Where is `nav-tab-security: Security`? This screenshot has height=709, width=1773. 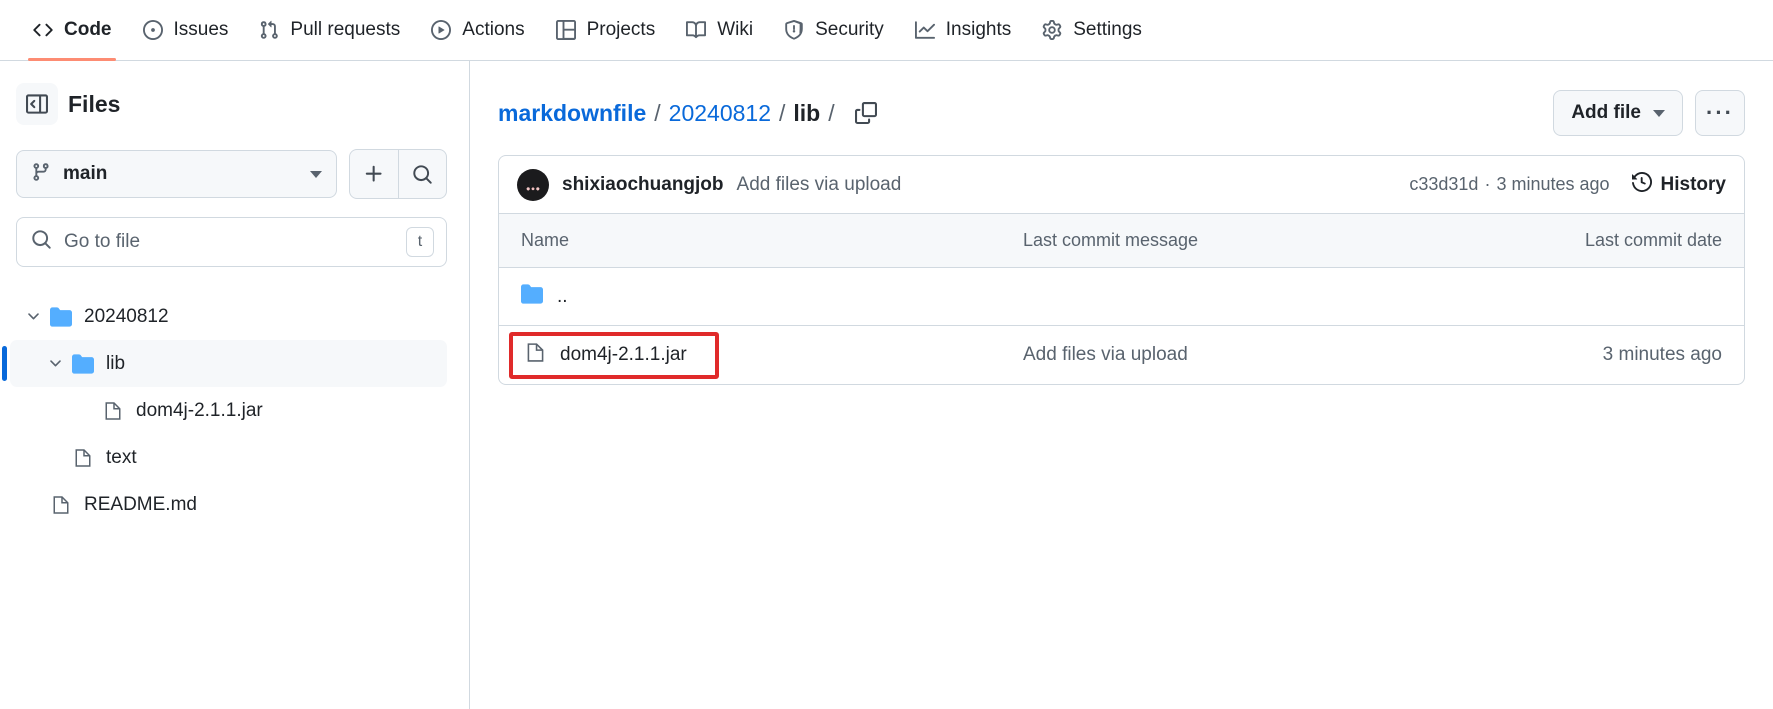 nav-tab-security: Security is located at coordinates (833, 30).